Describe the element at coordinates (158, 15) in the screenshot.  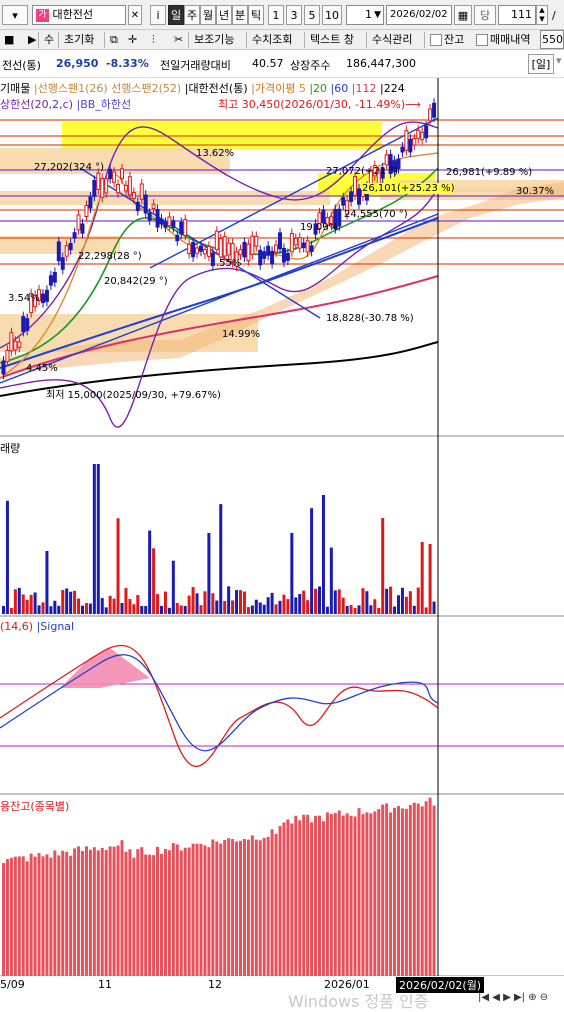
I see `period-button-0: i` at that location.